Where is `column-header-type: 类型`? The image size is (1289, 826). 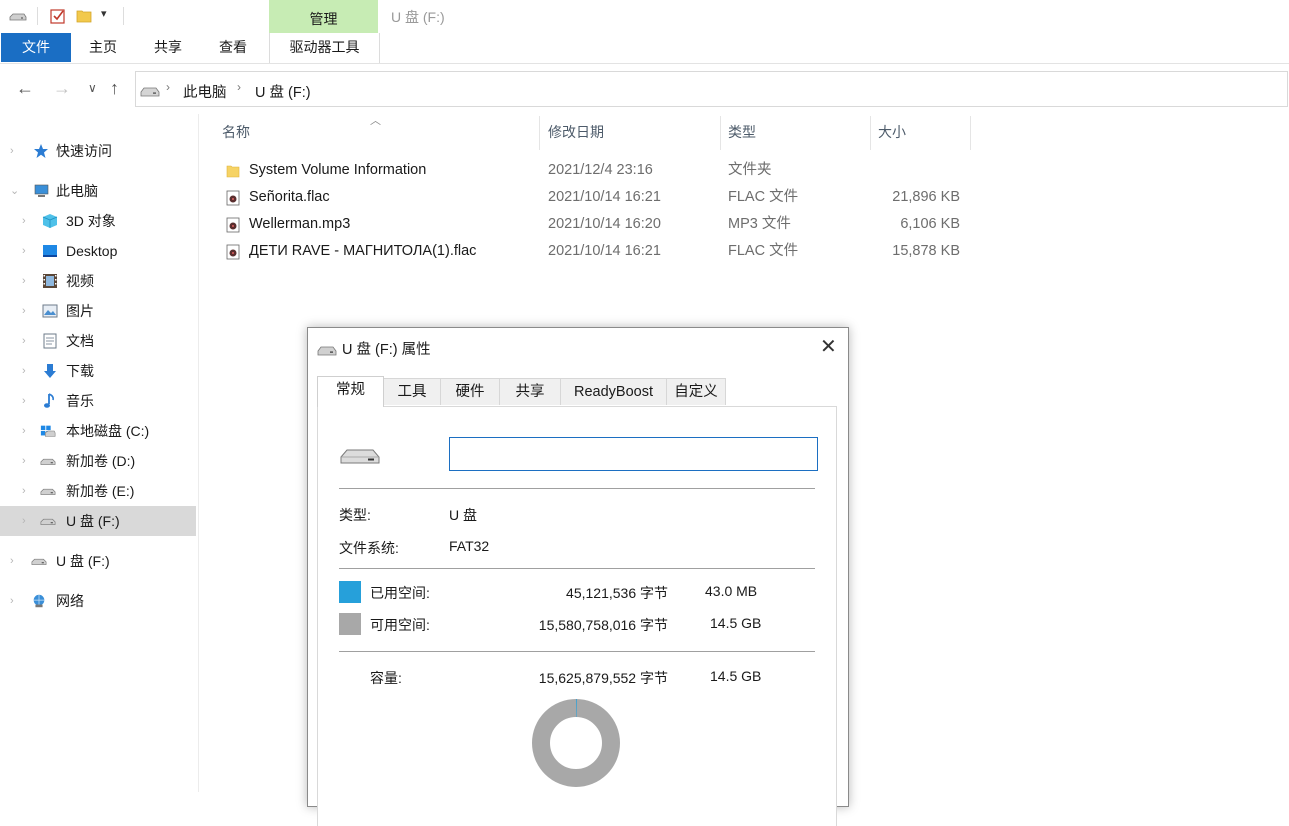 column-header-type: 类型 is located at coordinates (742, 133).